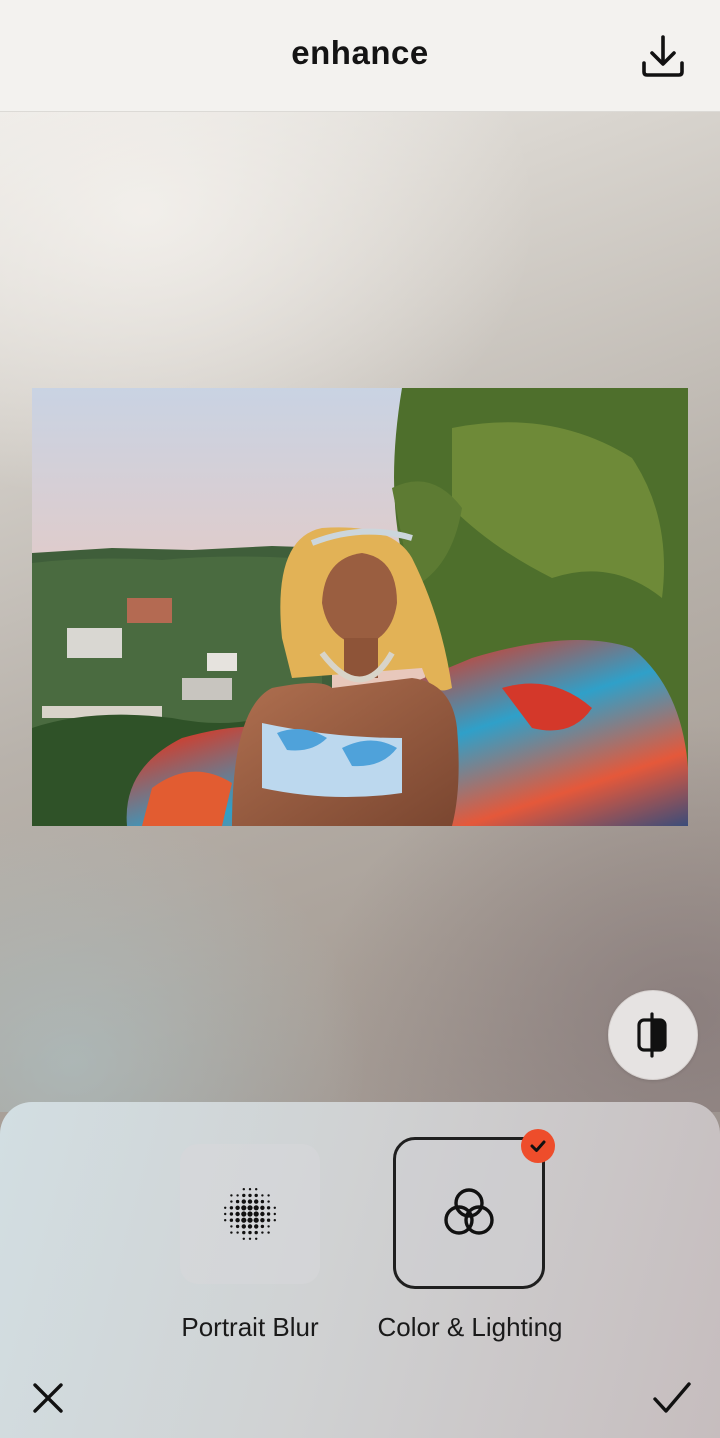 This screenshot has width=720, height=1438. I want to click on cancel-button, so click(48, 1398).